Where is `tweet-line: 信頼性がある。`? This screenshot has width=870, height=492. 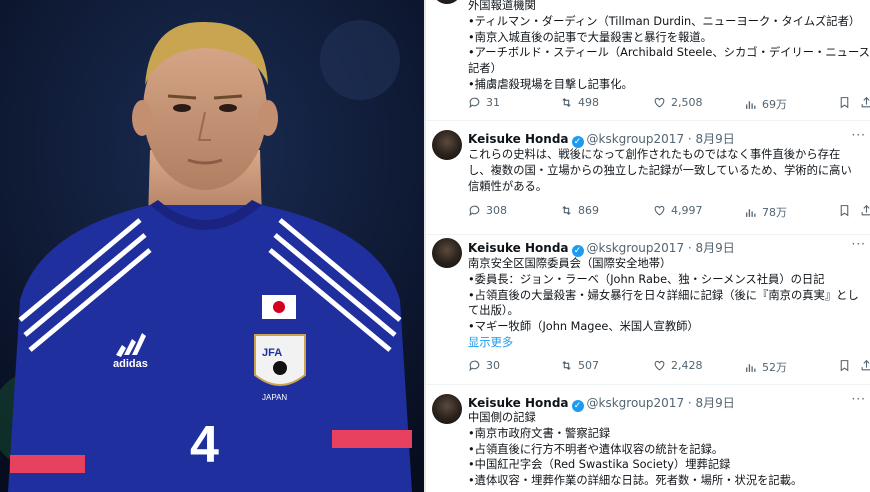 tweet-line: 信頼性がある。 is located at coordinates (508, 186).